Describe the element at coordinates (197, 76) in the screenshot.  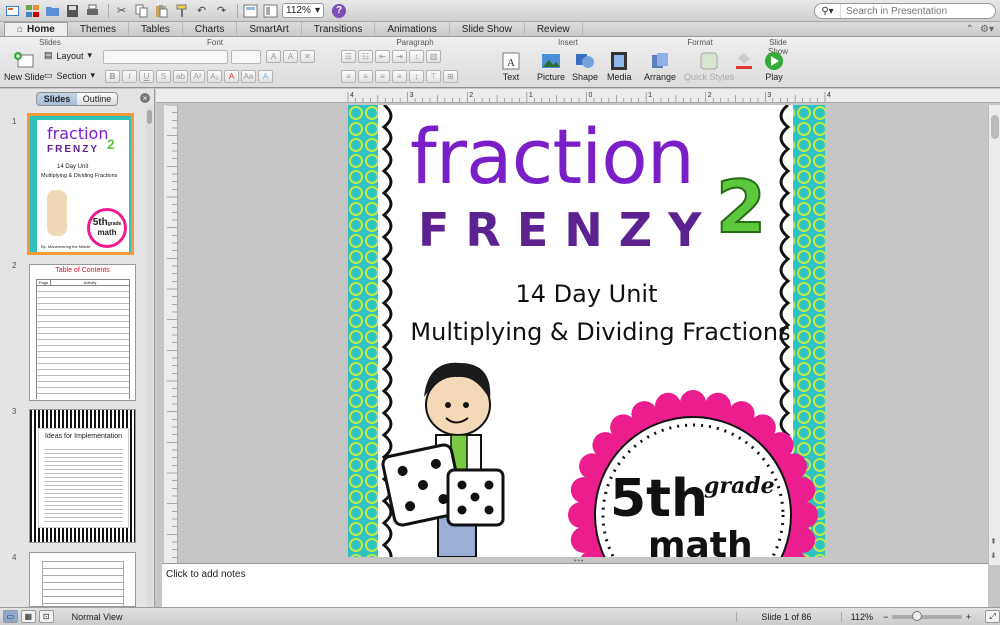
I see `superscript-icon: A²` at that location.